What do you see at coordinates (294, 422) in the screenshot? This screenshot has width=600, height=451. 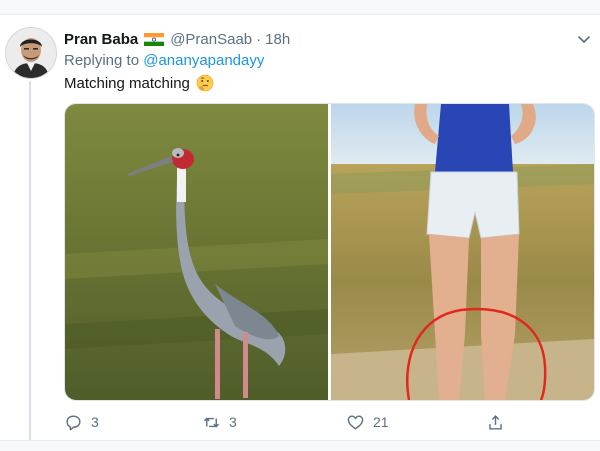 I see `tweet-actions: 3 3 21` at bounding box center [294, 422].